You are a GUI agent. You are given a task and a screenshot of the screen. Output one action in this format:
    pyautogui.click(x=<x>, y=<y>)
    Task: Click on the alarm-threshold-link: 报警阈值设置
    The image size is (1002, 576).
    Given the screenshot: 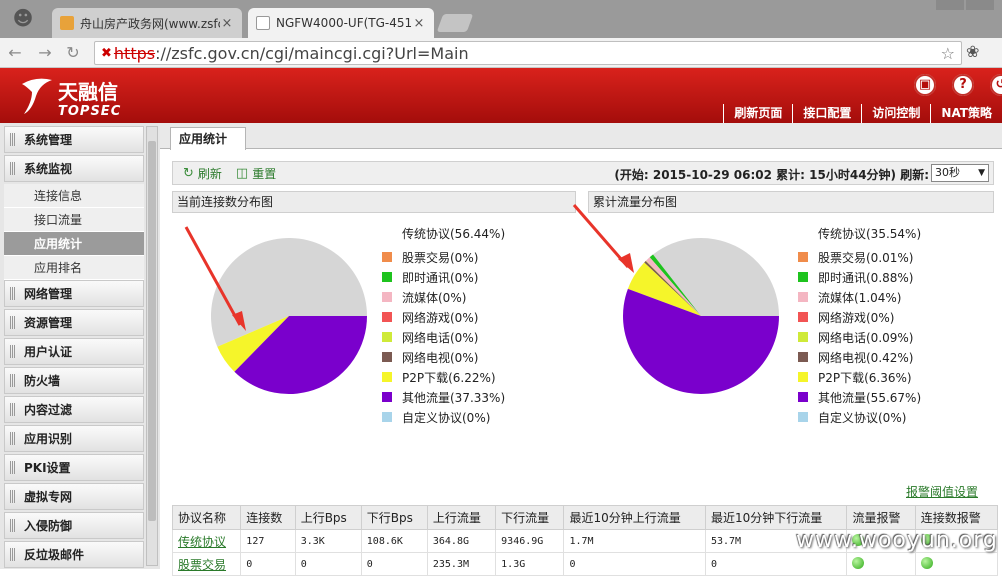 What is the action you would take?
    pyautogui.click(x=942, y=491)
    